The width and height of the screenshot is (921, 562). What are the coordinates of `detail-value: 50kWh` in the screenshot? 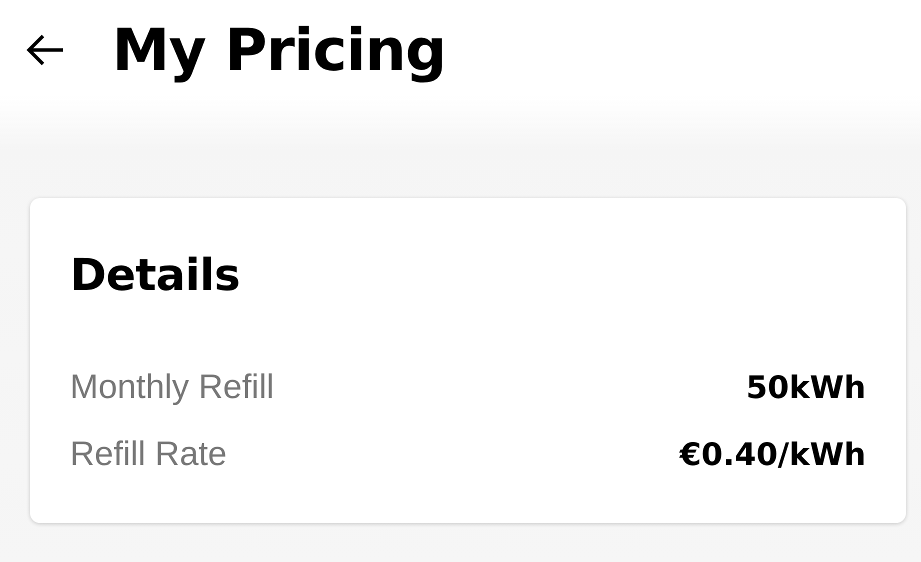 It's located at (806, 388).